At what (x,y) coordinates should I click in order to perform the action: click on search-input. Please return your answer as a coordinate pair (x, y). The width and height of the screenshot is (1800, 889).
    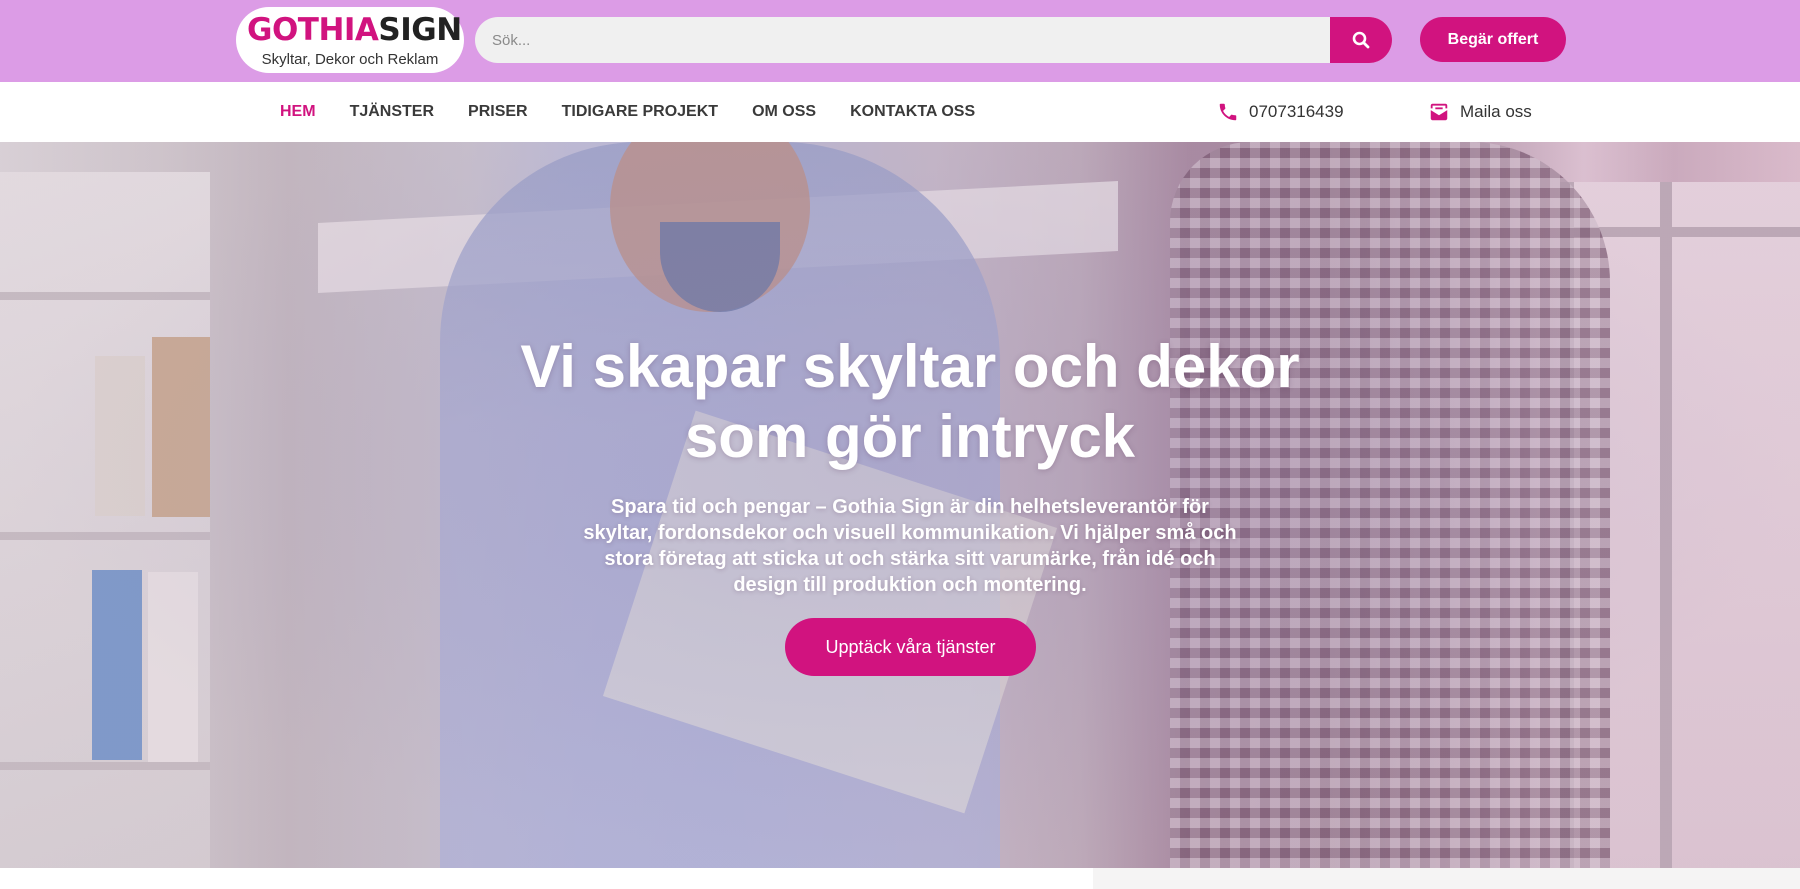
    Looking at the image, I should click on (902, 40).